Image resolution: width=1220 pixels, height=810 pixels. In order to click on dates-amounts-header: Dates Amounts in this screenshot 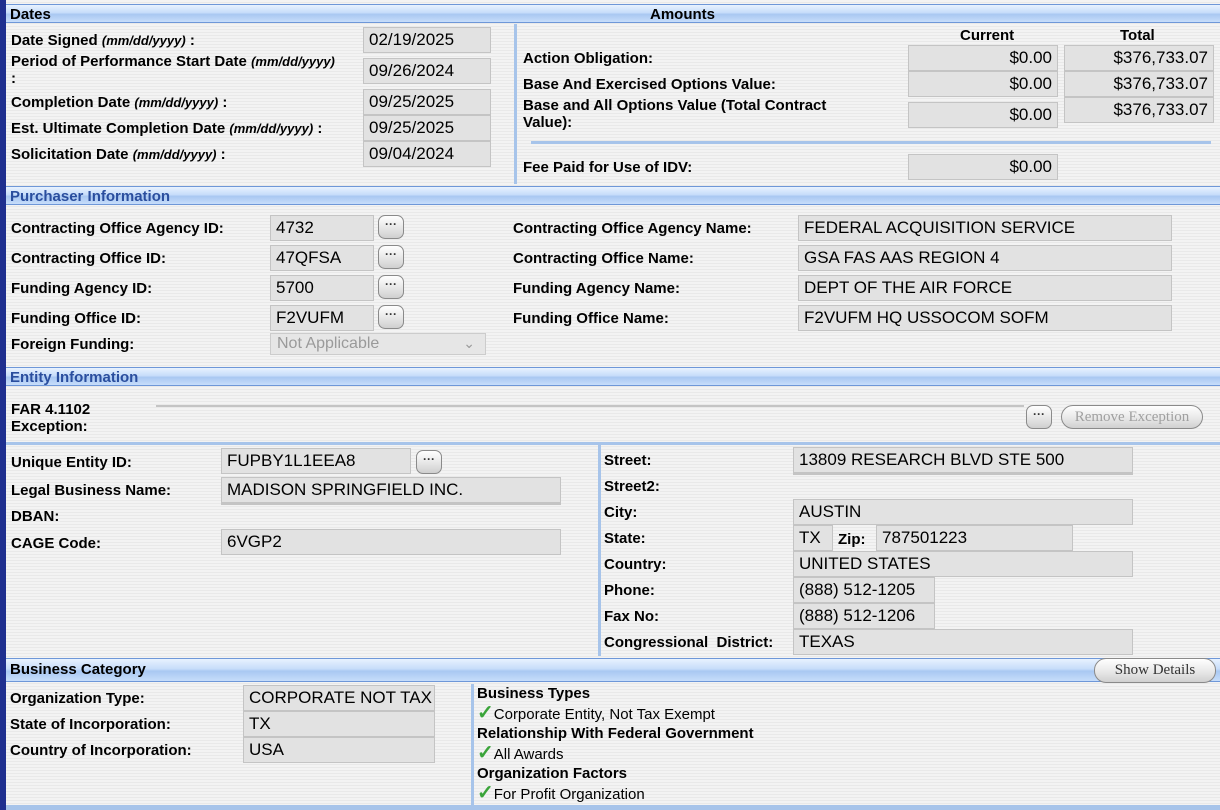, I will do `click(613, 13)`.